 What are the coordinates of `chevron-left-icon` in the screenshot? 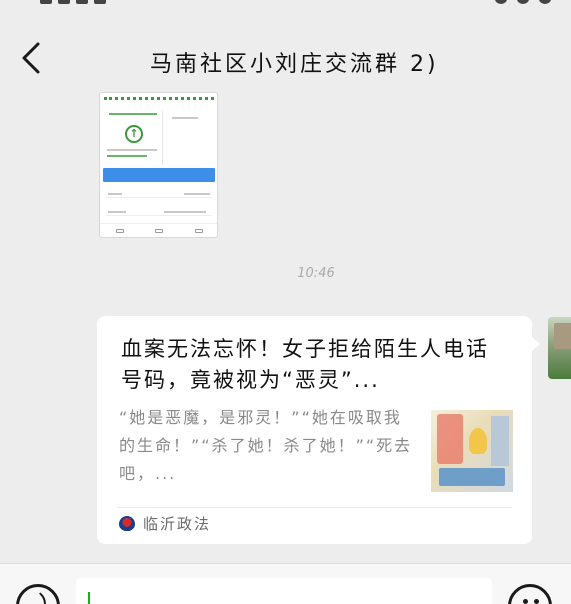 It's located at (31, 58).